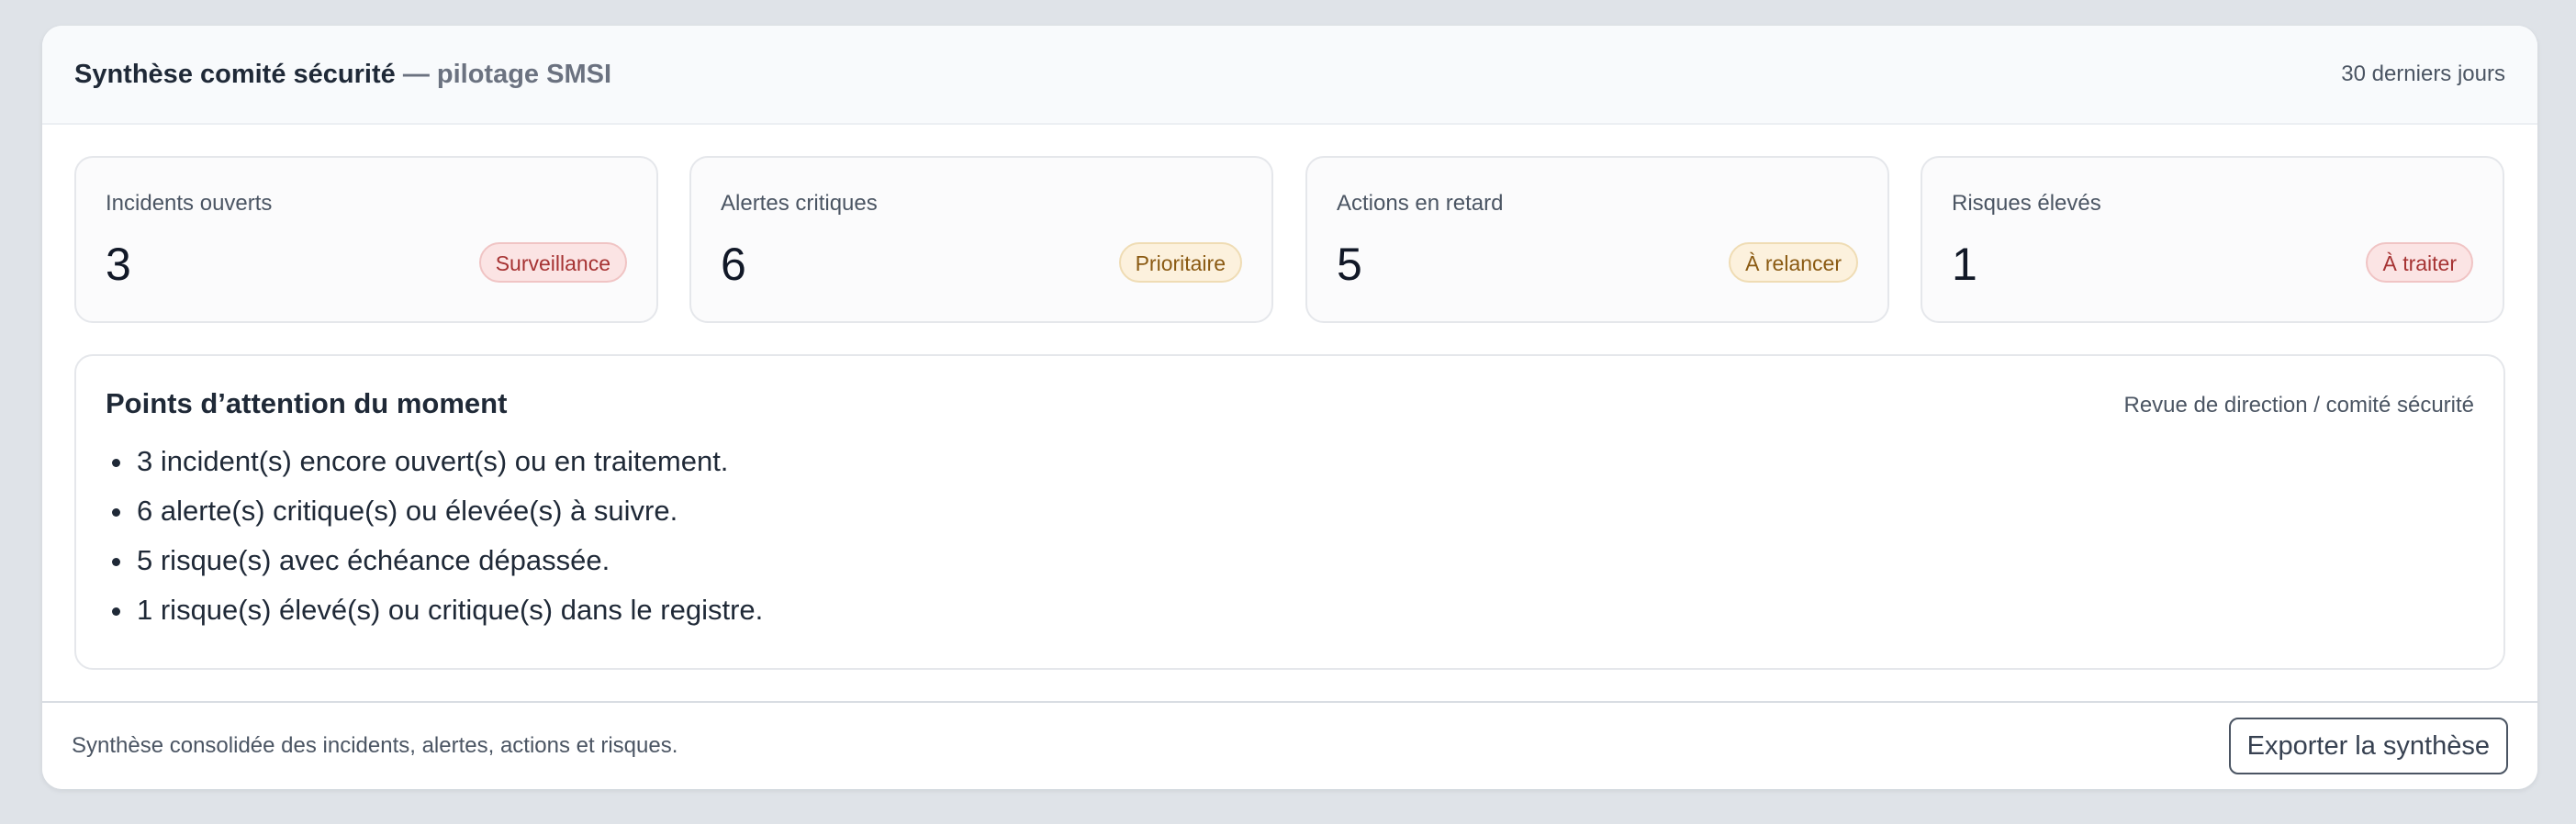  Describe the element at coordinates (799, 203) in the screenshot. I see `kpi-label: Alertes critiques` at that location.